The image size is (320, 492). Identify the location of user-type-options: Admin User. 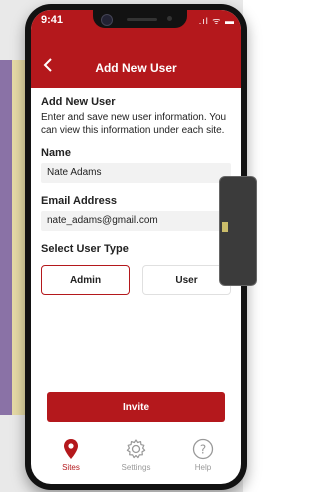
(136, 280).